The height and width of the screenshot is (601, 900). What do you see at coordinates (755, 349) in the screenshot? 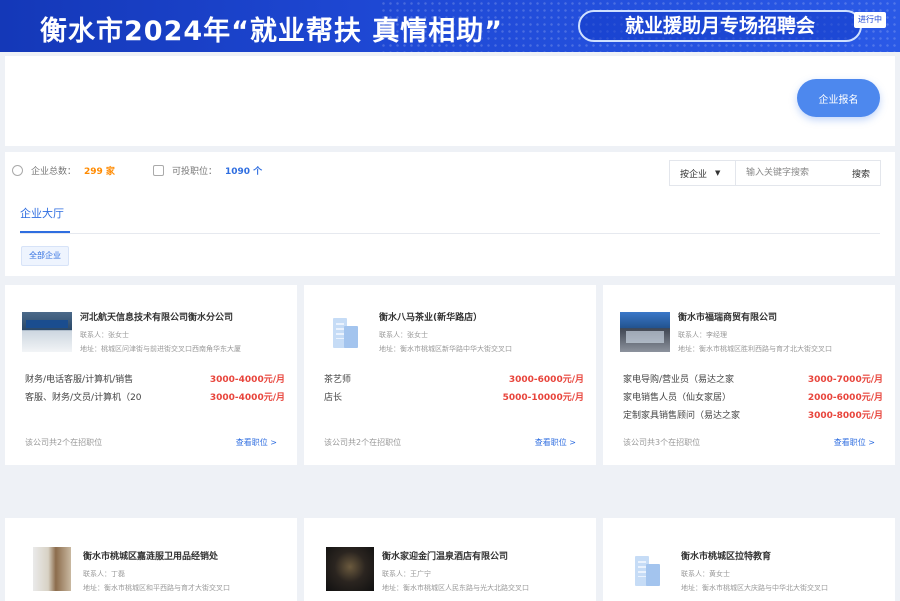
I see `company-address: 地址：衡水市桃城区胜利西路与育才北大街交叉口` at bounding box center [755, 349].